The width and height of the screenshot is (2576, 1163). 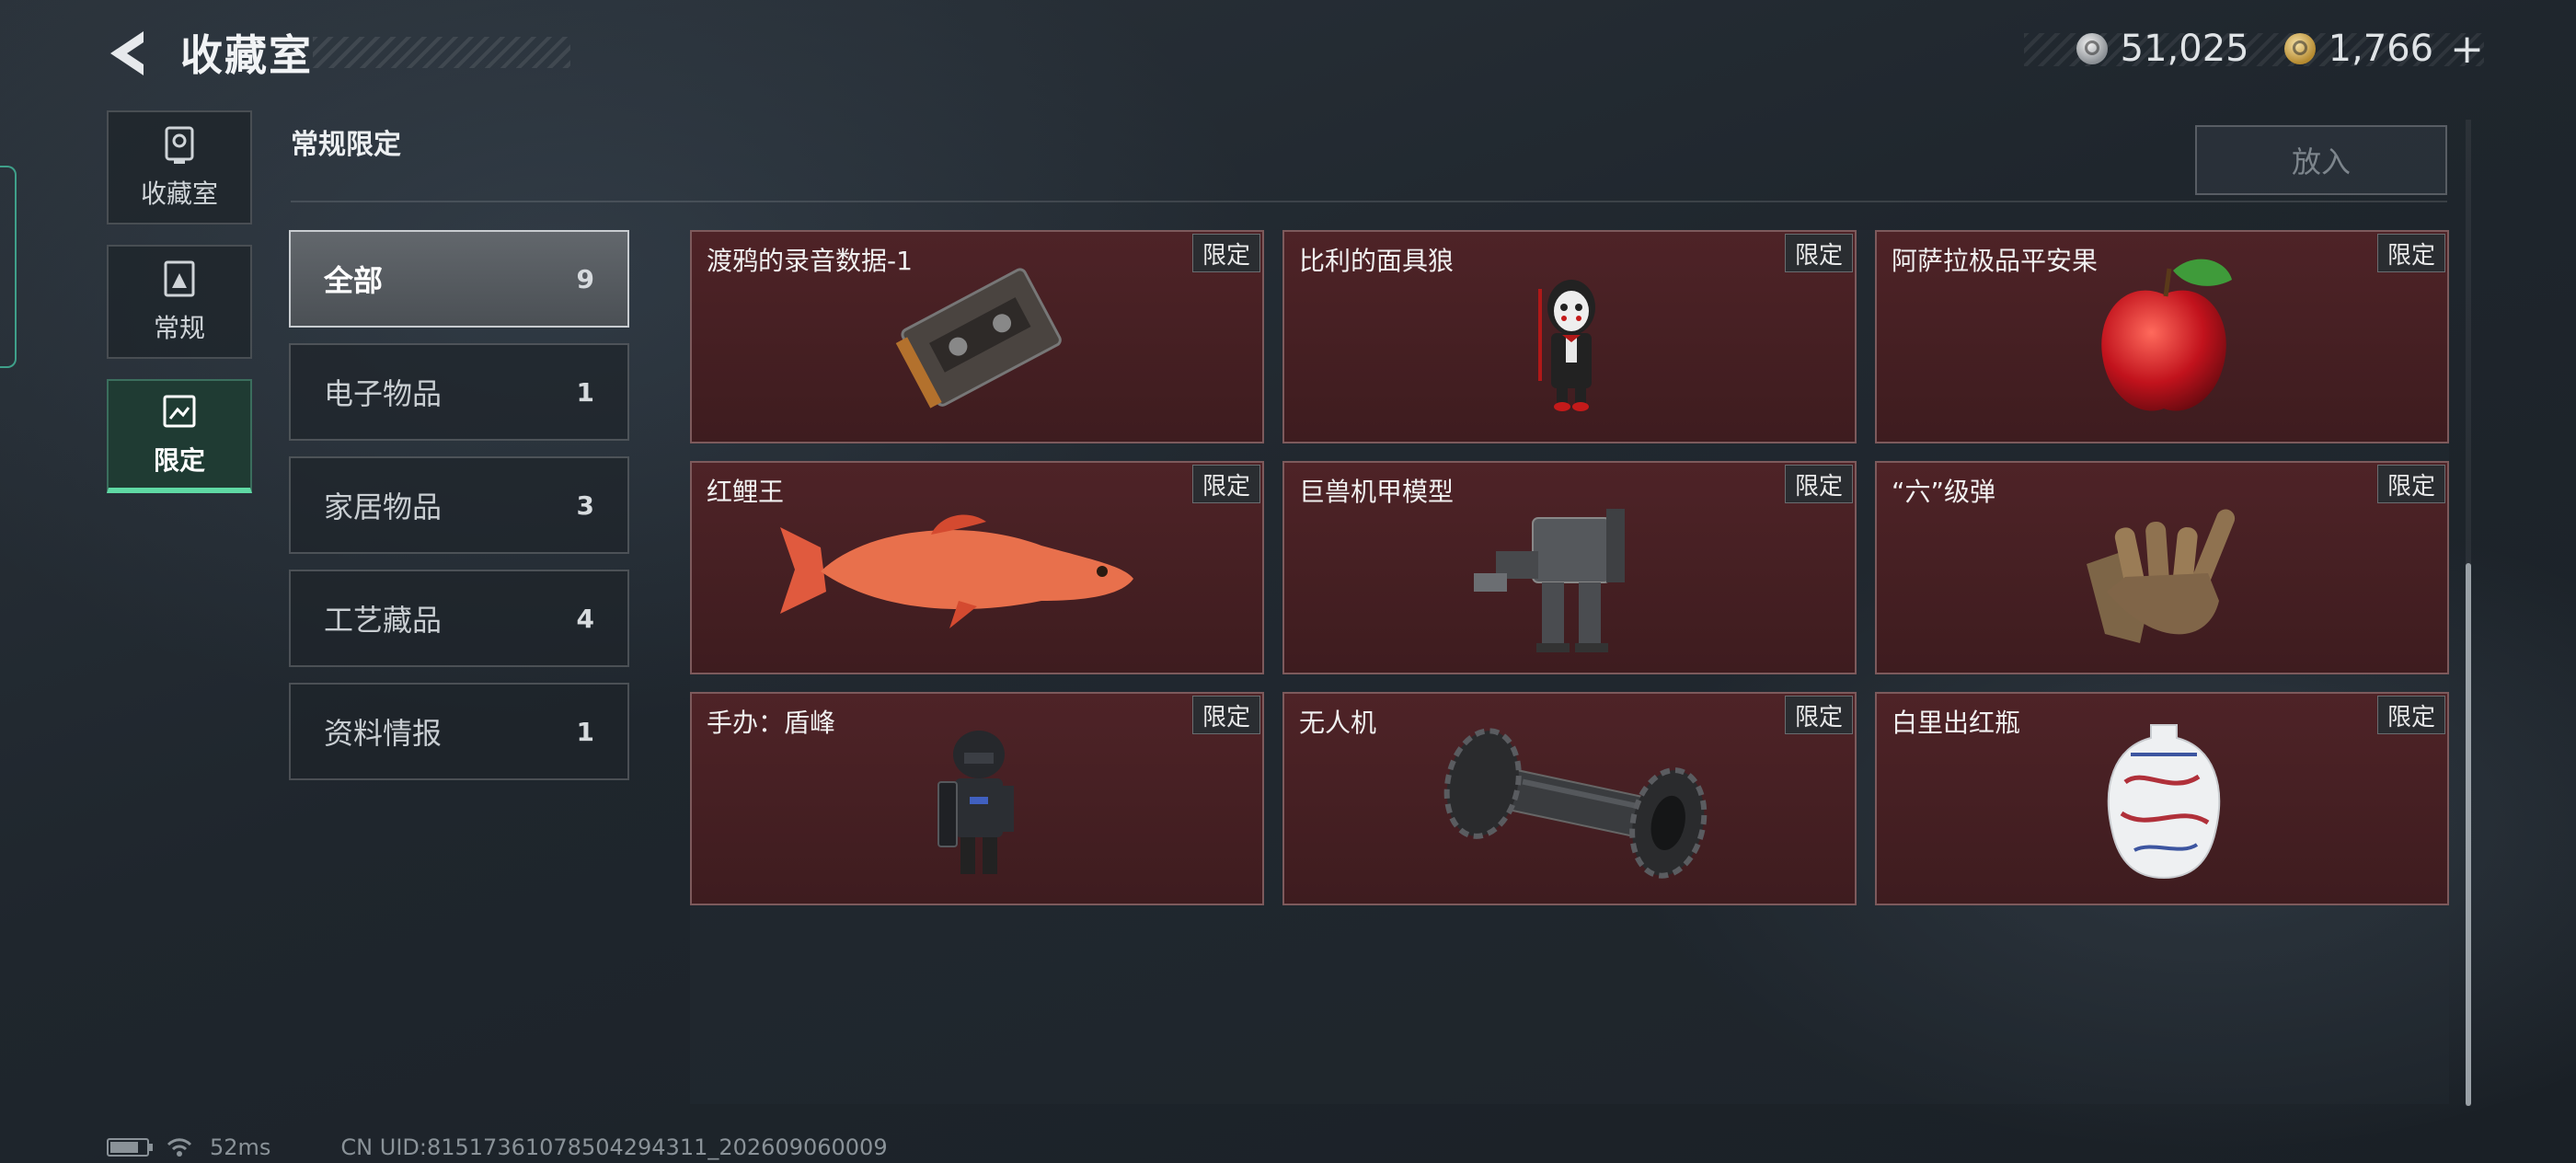 I want to click on battery-icon, so click(x=130, y=1147).